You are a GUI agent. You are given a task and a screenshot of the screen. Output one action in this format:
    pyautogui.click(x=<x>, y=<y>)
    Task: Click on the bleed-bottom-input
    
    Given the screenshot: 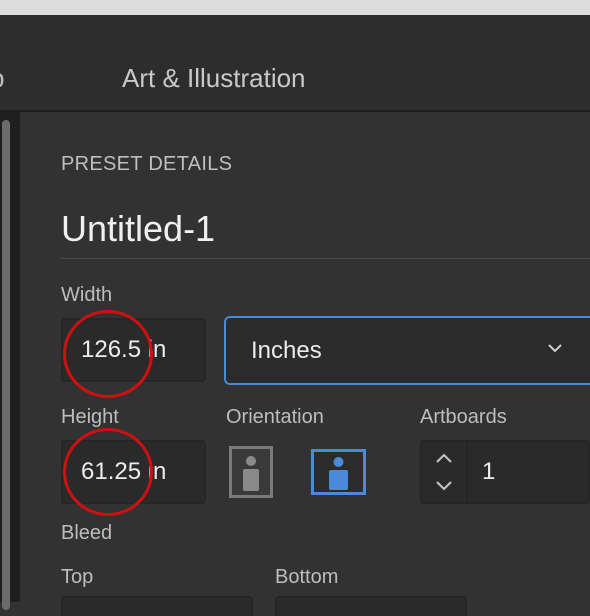 What is the action you would take?
    pyautogui.click(x=371, y=606)
    